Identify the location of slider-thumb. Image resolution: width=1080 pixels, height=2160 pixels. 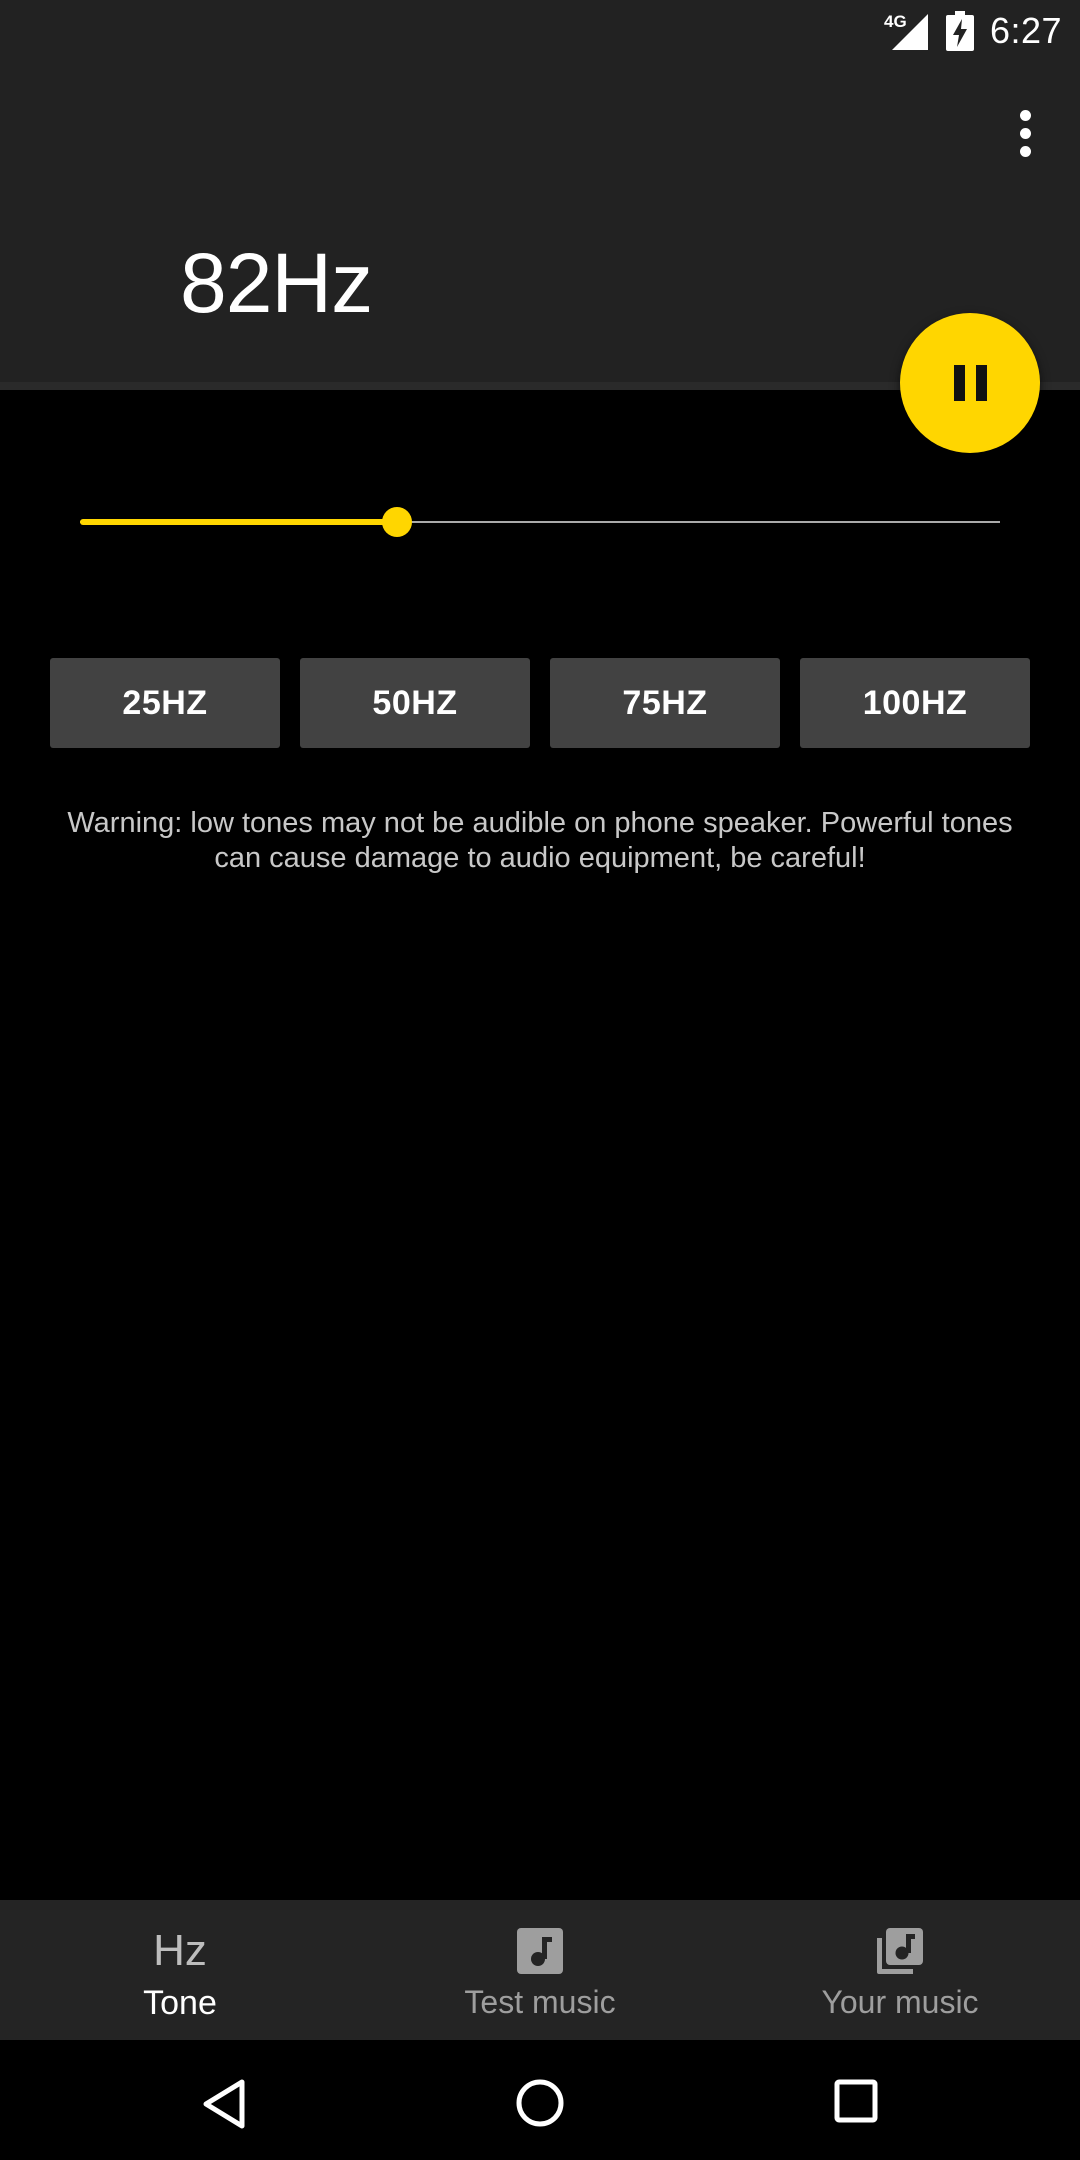
(397, 522).